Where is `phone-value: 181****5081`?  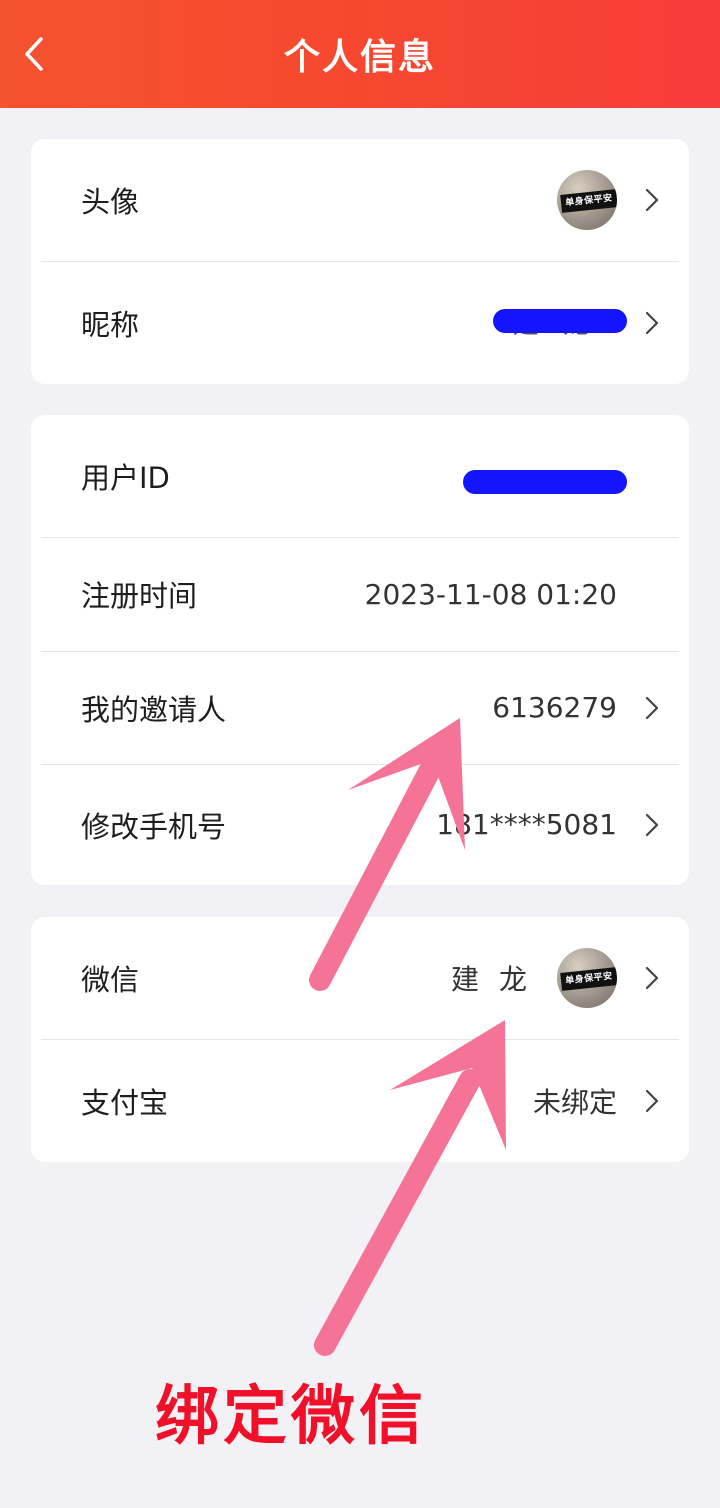
phone-value: 181****5081 is located at coordinates (526, 824).